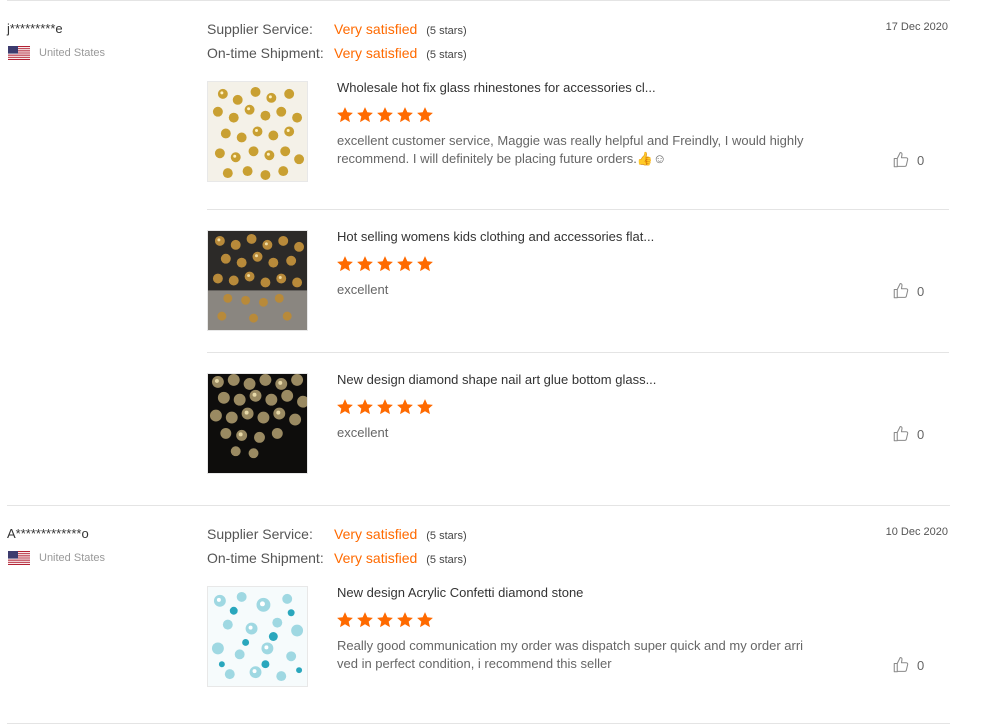 Image resolution: width=988 pixels, height=725 pixels. I want to click on buyer-name: j*********e, so click(35, 28).